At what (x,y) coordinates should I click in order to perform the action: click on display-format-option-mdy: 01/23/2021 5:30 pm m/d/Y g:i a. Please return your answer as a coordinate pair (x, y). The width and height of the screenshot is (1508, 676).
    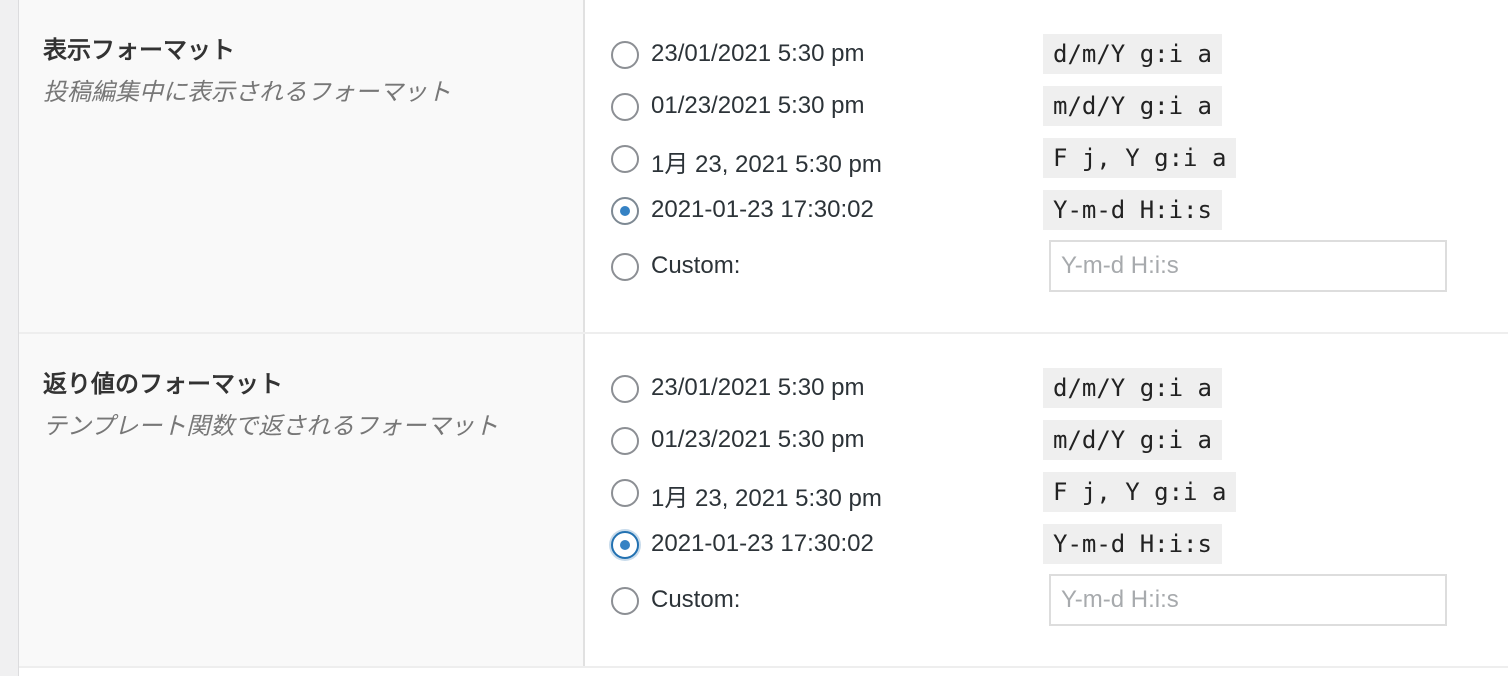
    Looking at the image, I should click on (1049, 114).